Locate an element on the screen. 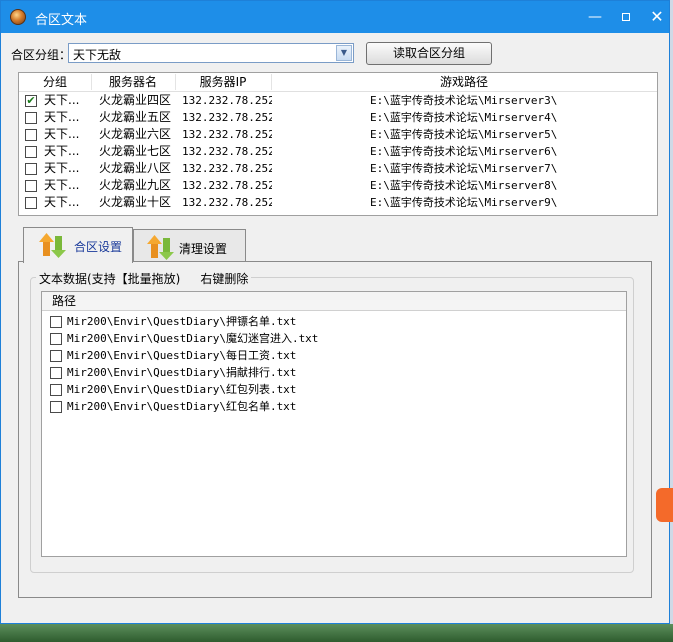 This screenshot has height=642, width=673. file-path: Mir200\Envir\QuestDiary\每日工资.txt is located at coordinates (182, 355).